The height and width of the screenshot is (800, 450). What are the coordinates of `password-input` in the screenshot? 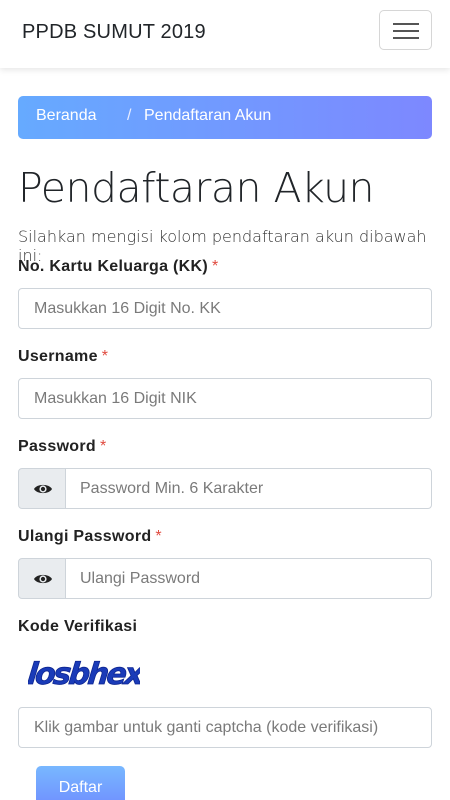 It's located at (248, 488).